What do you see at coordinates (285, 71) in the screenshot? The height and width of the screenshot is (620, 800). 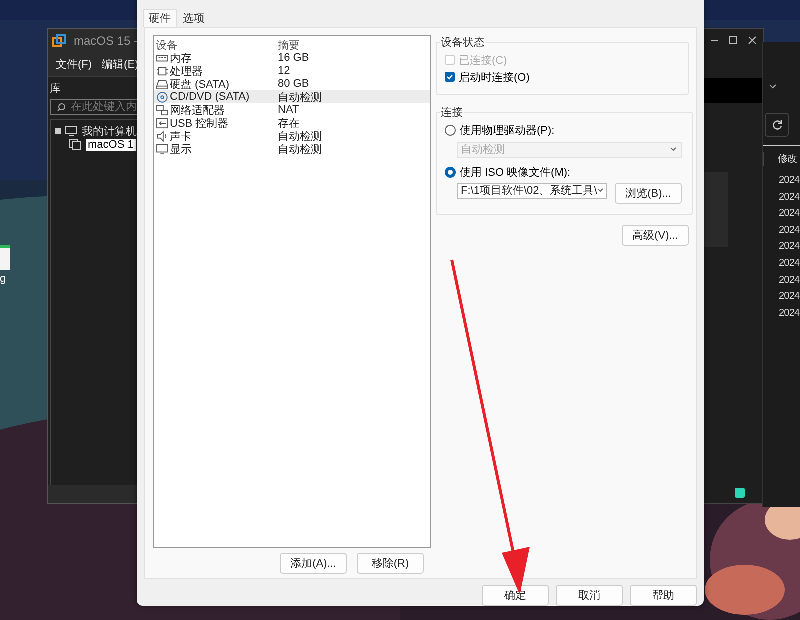 I see `device-summary: 12` at bounding box center [285, 71].